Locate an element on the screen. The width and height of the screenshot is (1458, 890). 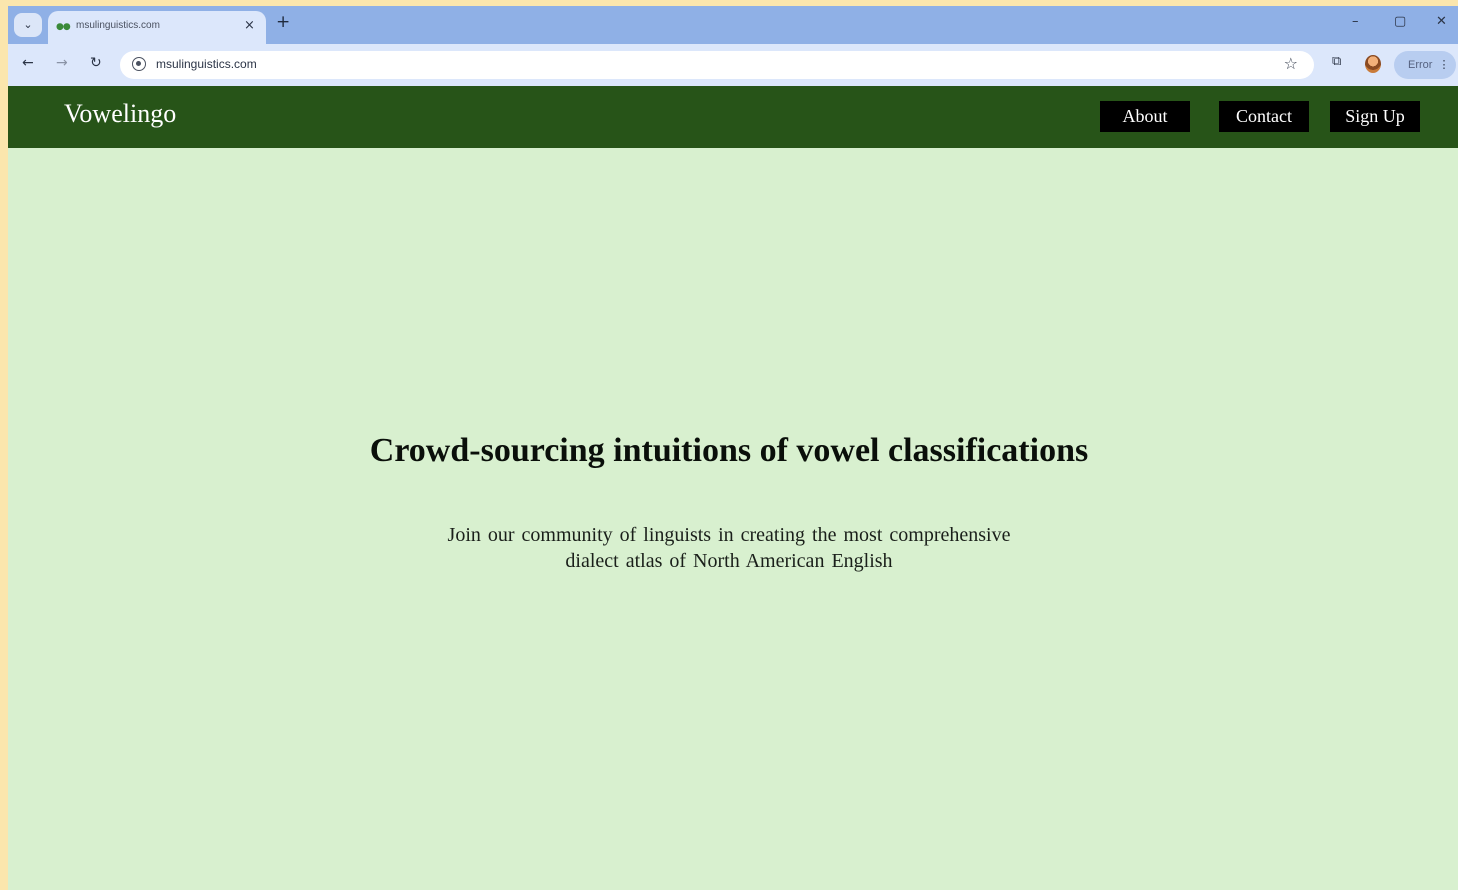
profile-menu-button: Error ⋮ is located at coordinates (1425, 65).